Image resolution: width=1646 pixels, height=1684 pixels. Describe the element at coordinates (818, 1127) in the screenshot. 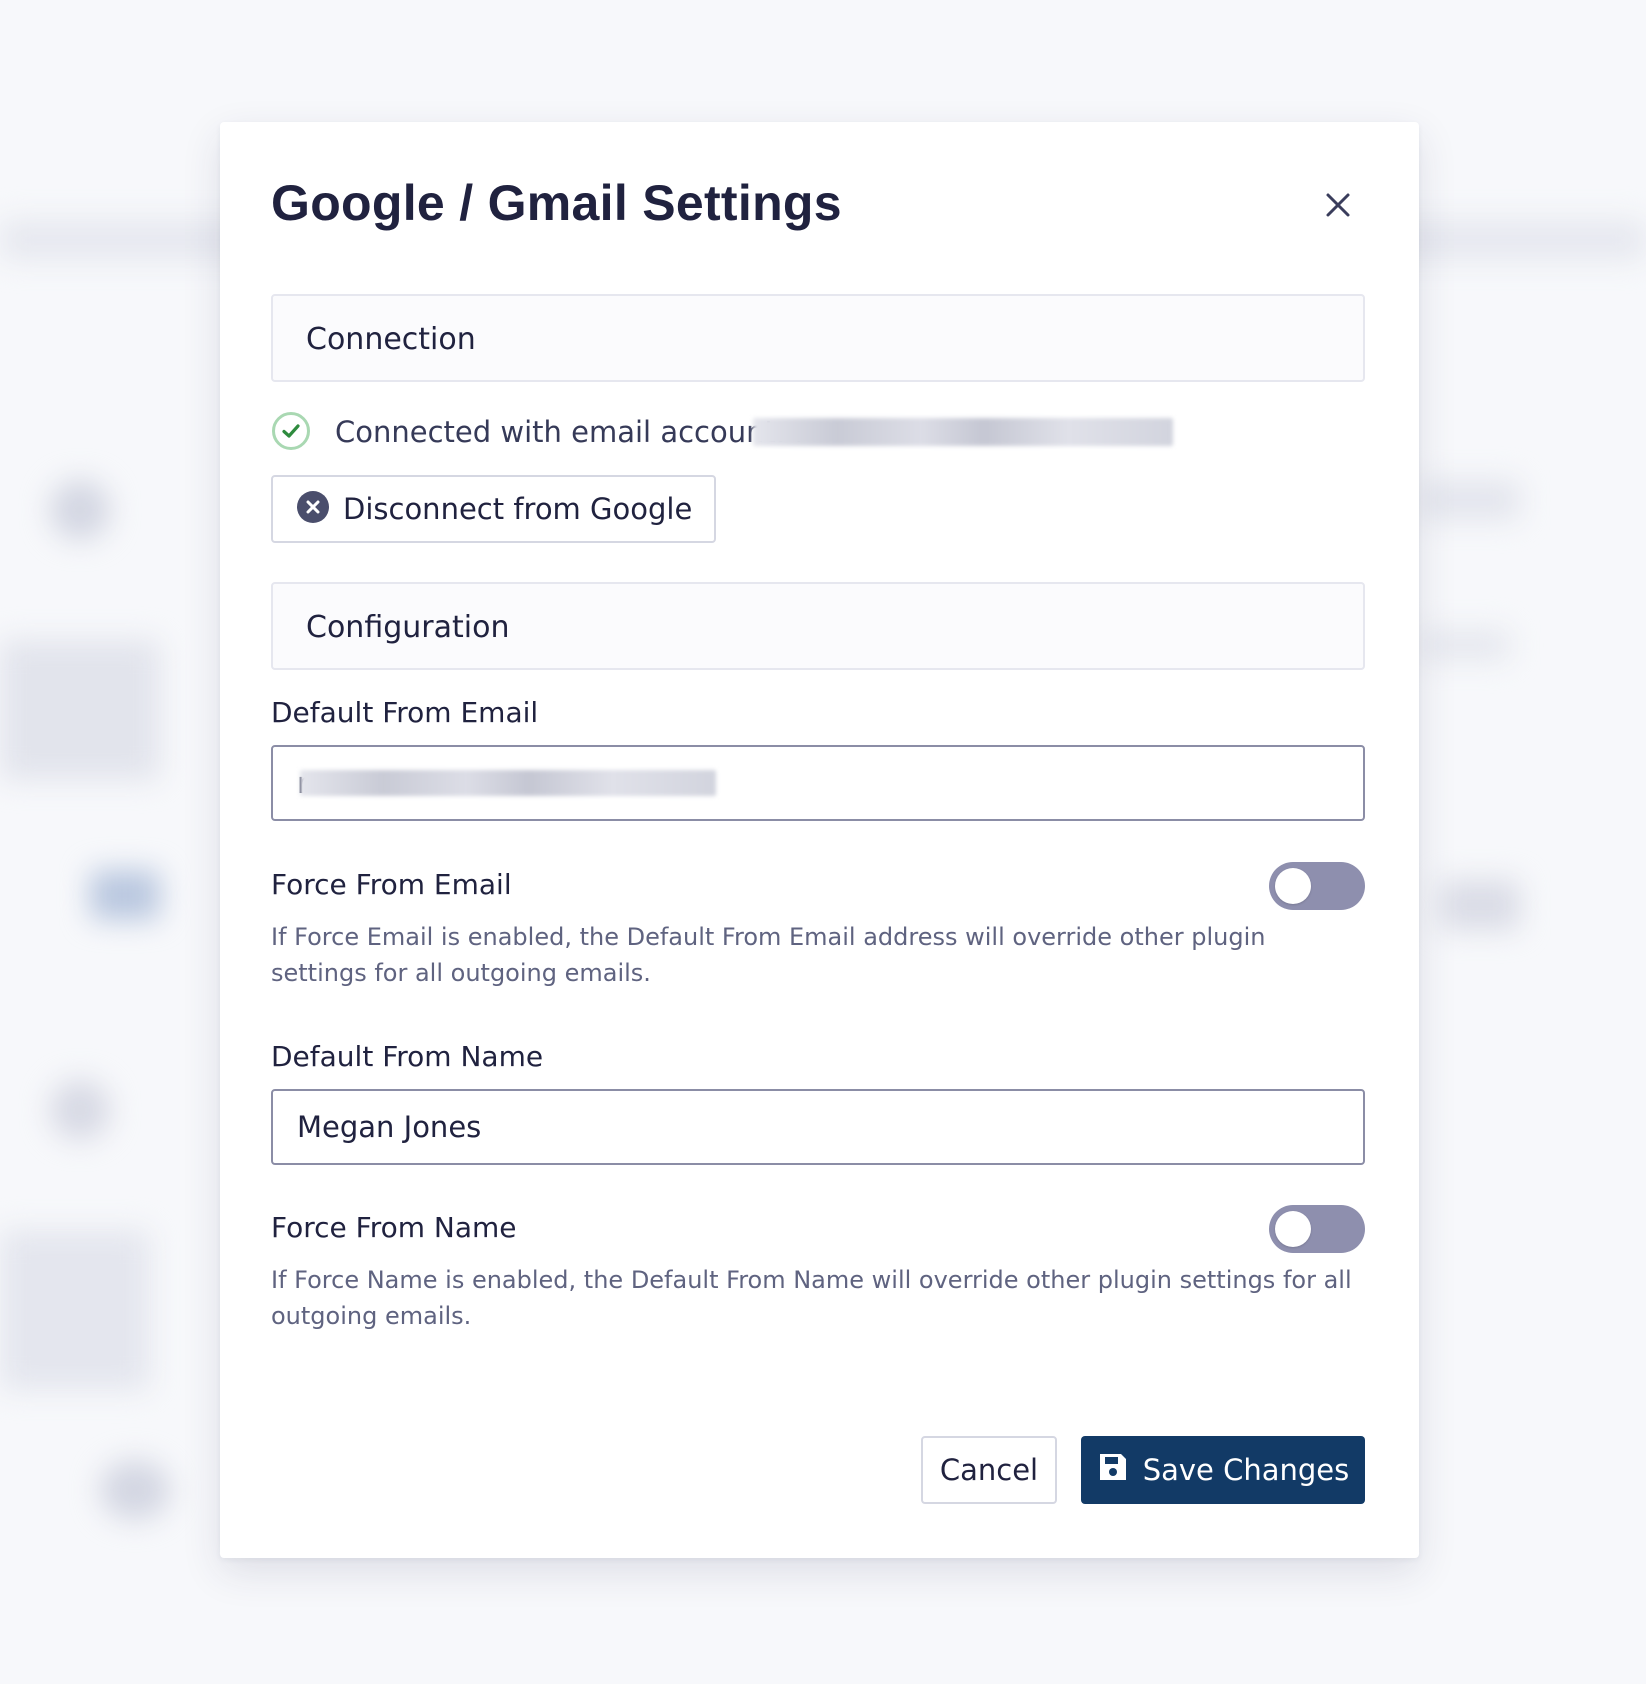

I see `default-from-name-input` at that location.